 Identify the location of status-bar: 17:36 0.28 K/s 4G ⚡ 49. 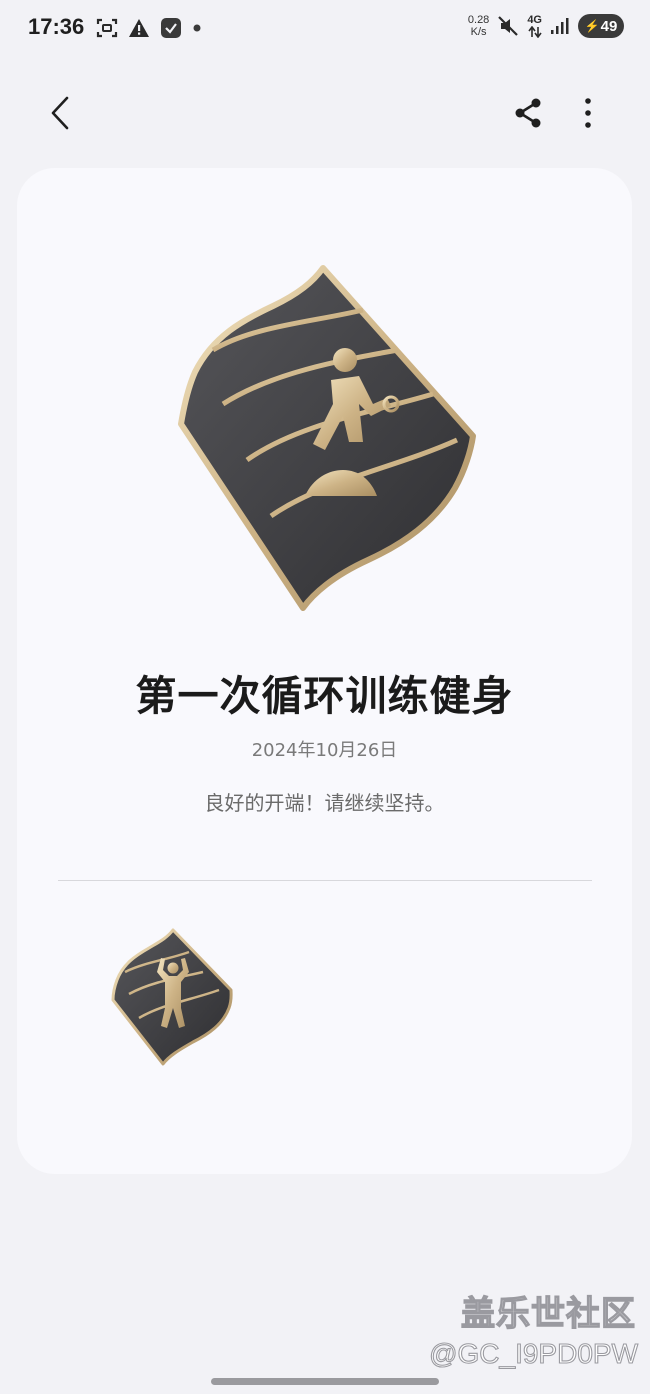
(325, 29).